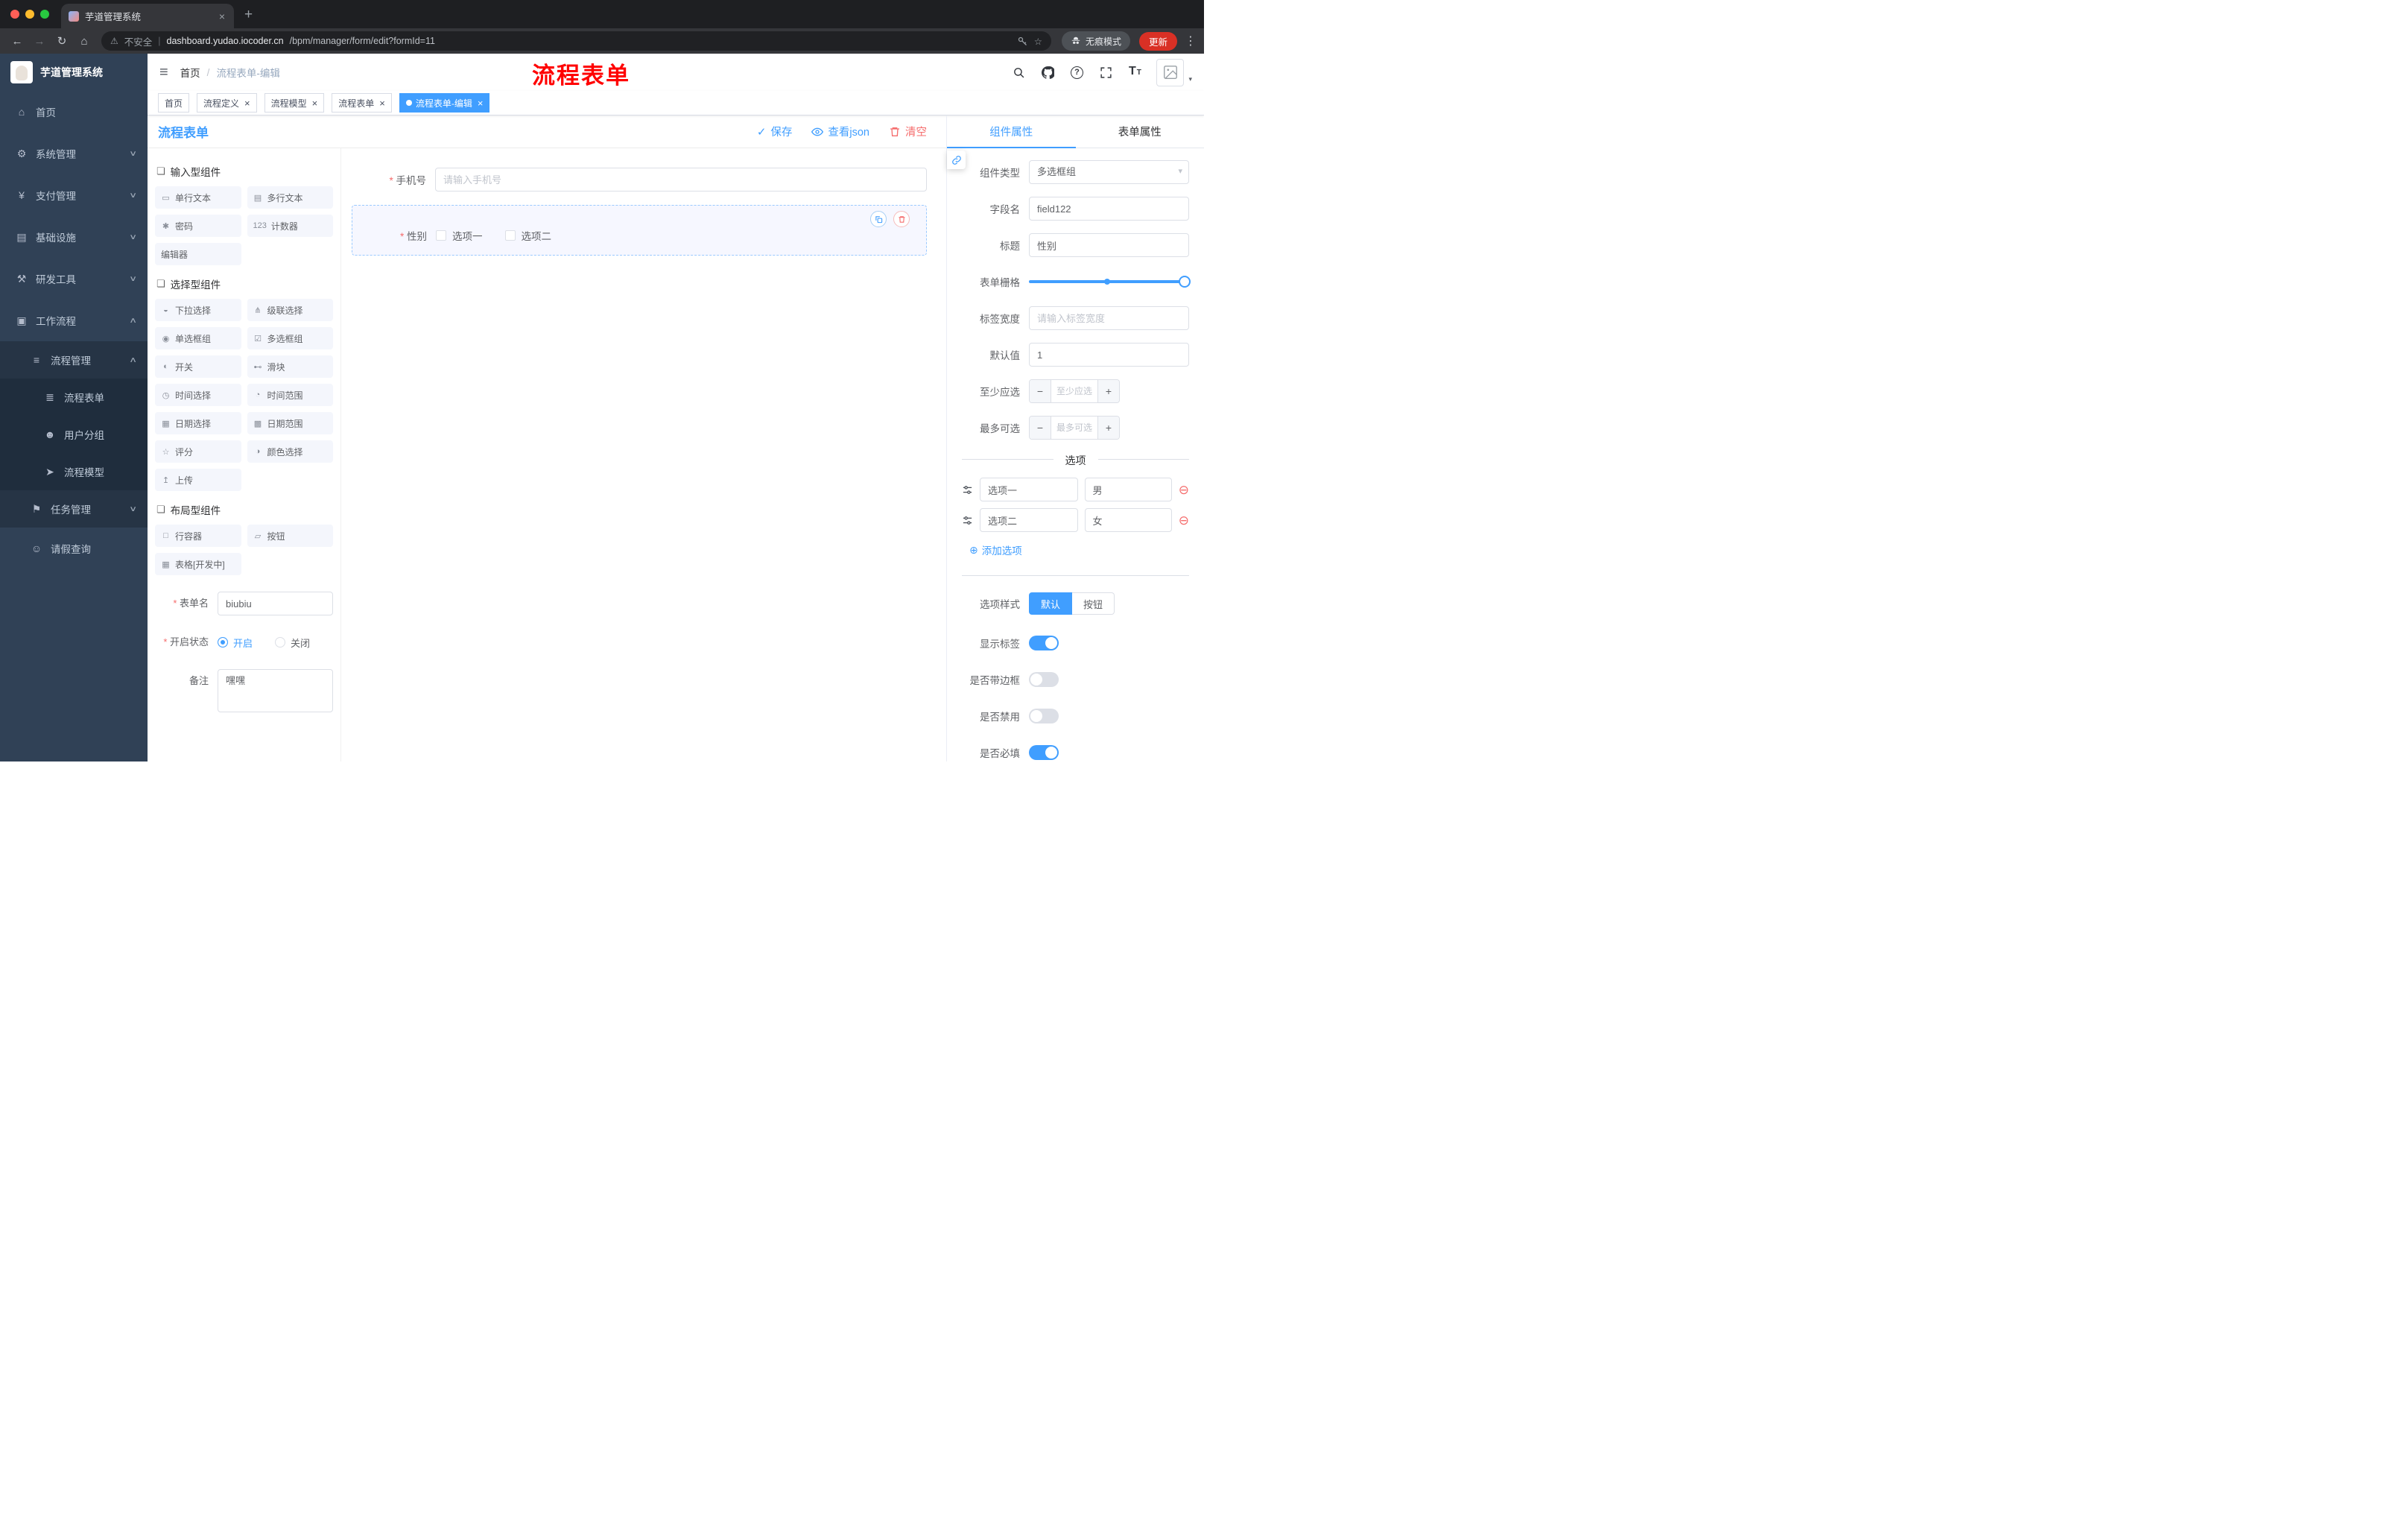 The image size is (2408, 1523). I want to click on view-tag: 流程模型 ×, so click(294, 103).